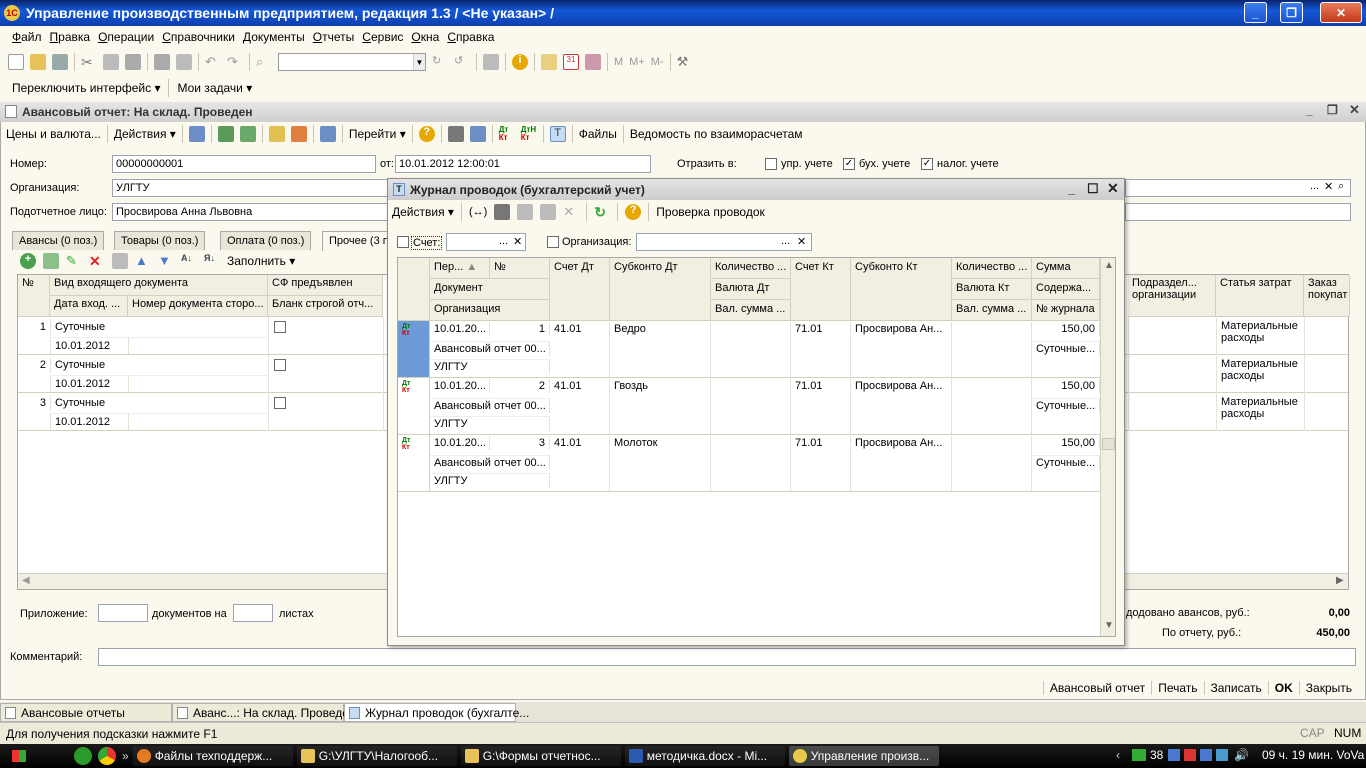  What do you see at coordinates (549, 62) in the screenshot?
I see `calculator-icon` at bounding box center [549, 62].